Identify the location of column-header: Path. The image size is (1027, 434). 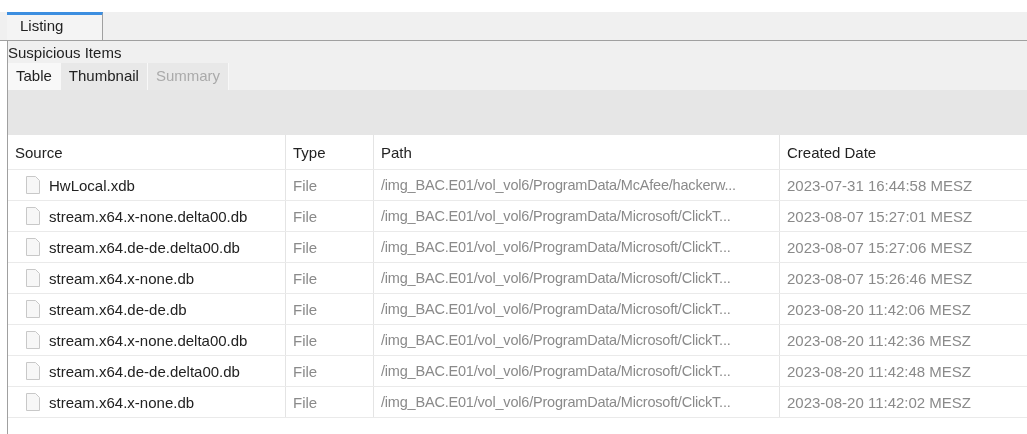
(577, 152).